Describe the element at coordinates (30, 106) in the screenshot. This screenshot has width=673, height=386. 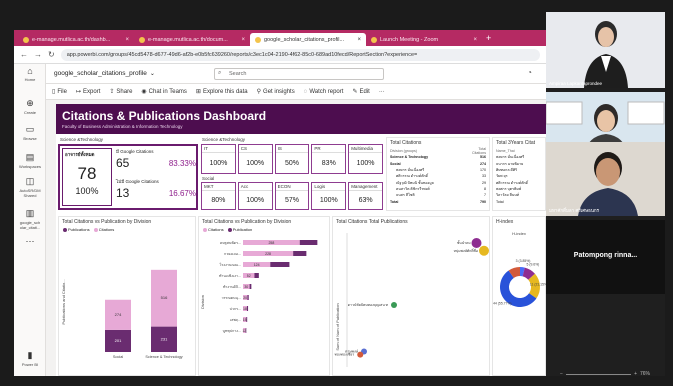
I see `rail-item-create: ⊕ Create` at that location.